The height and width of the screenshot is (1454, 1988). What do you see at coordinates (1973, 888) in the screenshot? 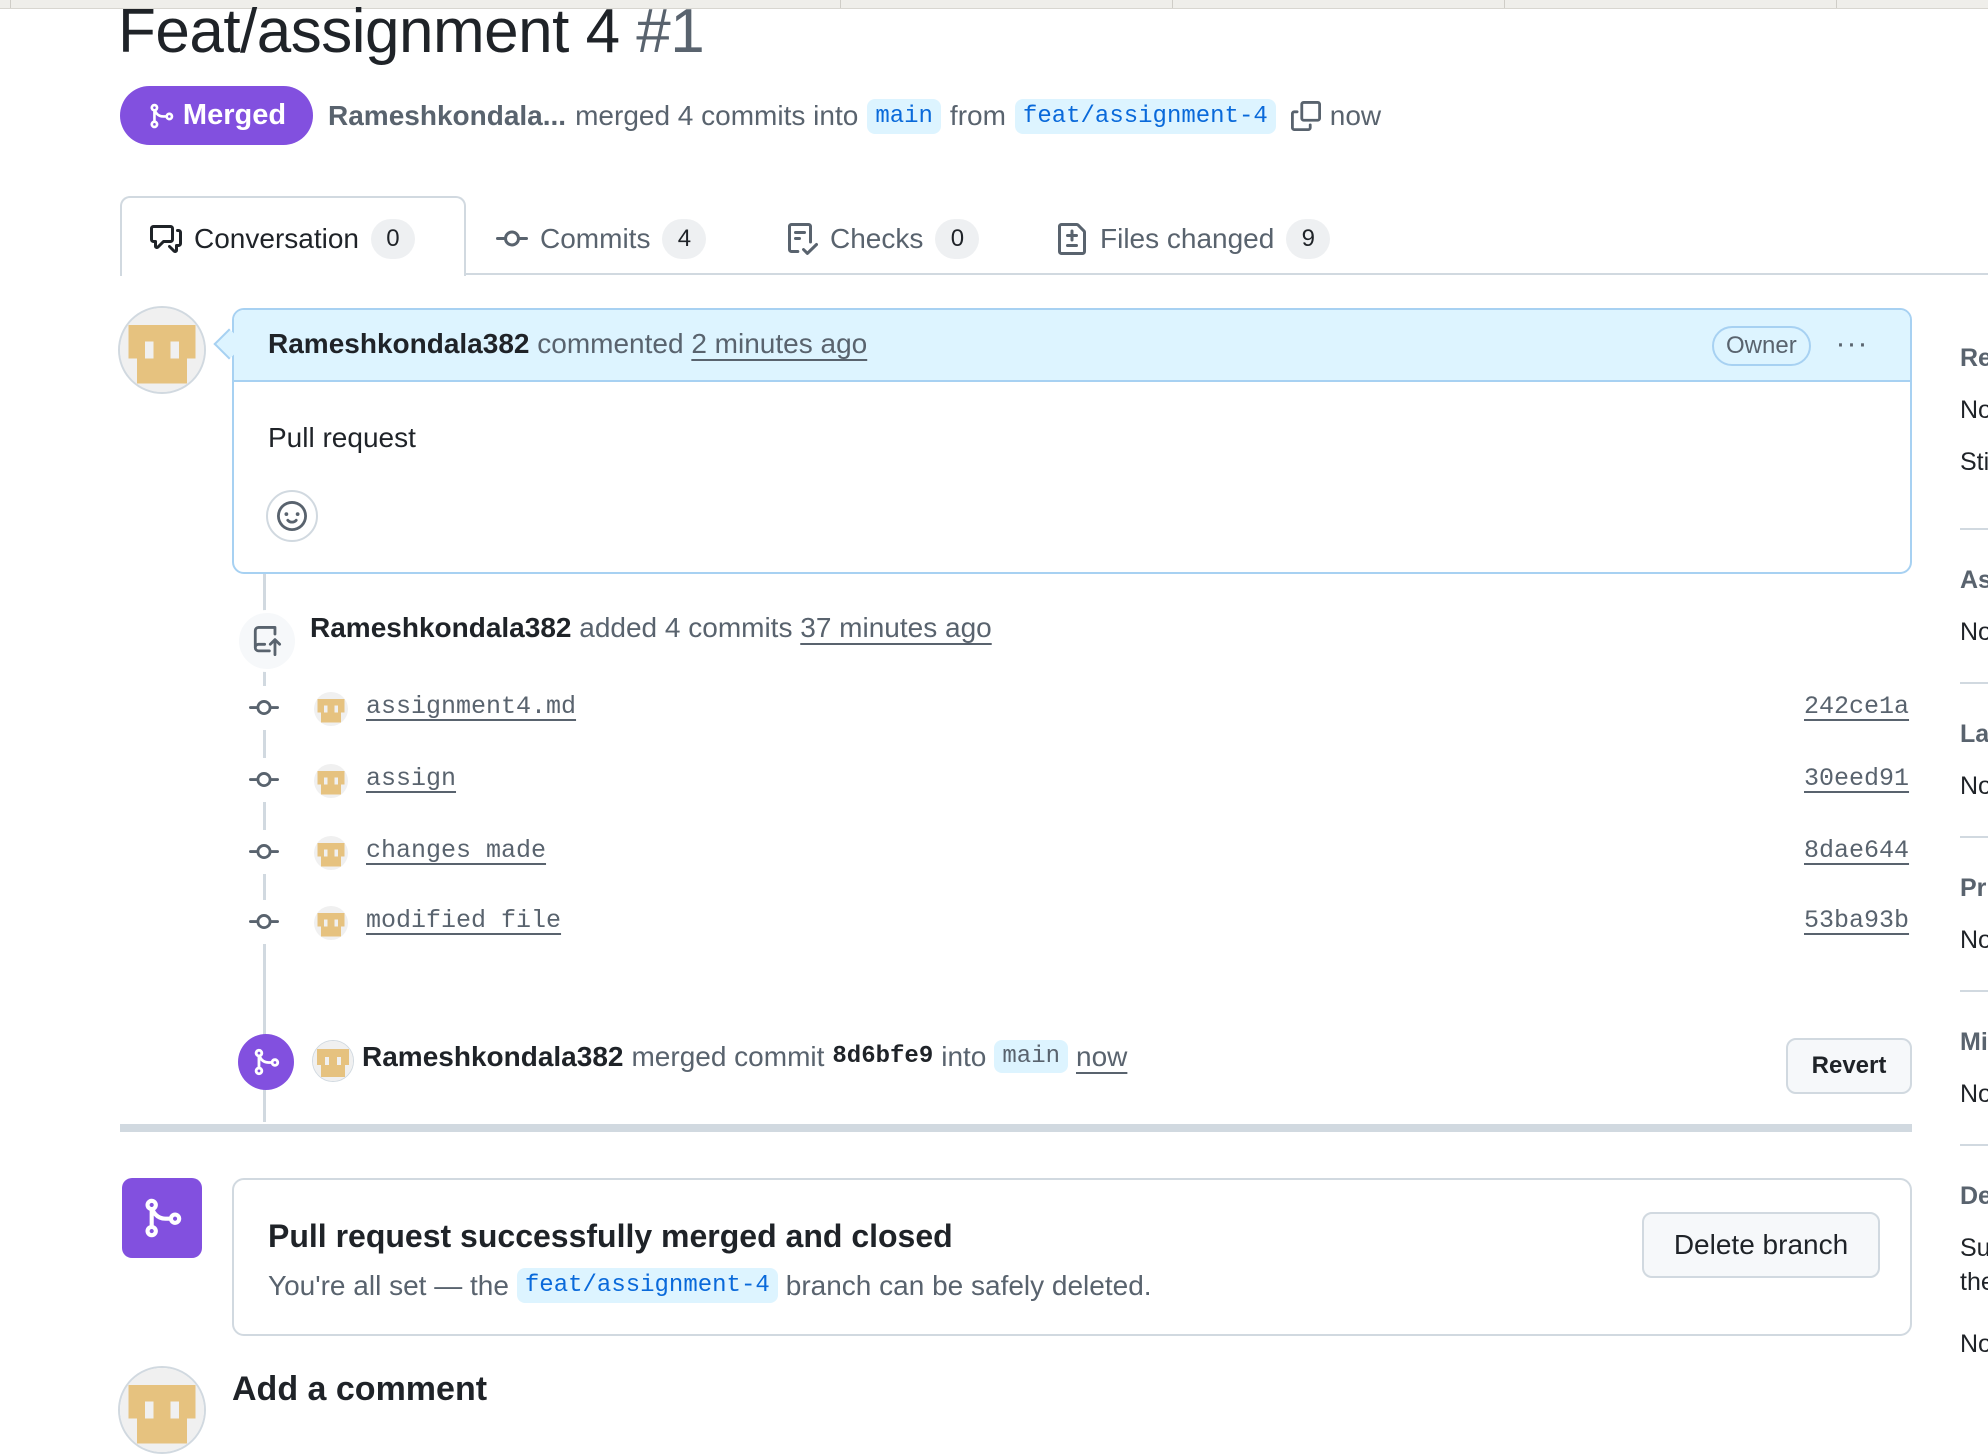
I see `sidebar-projects-heading: Pr` at bounding box center [1973, 888].